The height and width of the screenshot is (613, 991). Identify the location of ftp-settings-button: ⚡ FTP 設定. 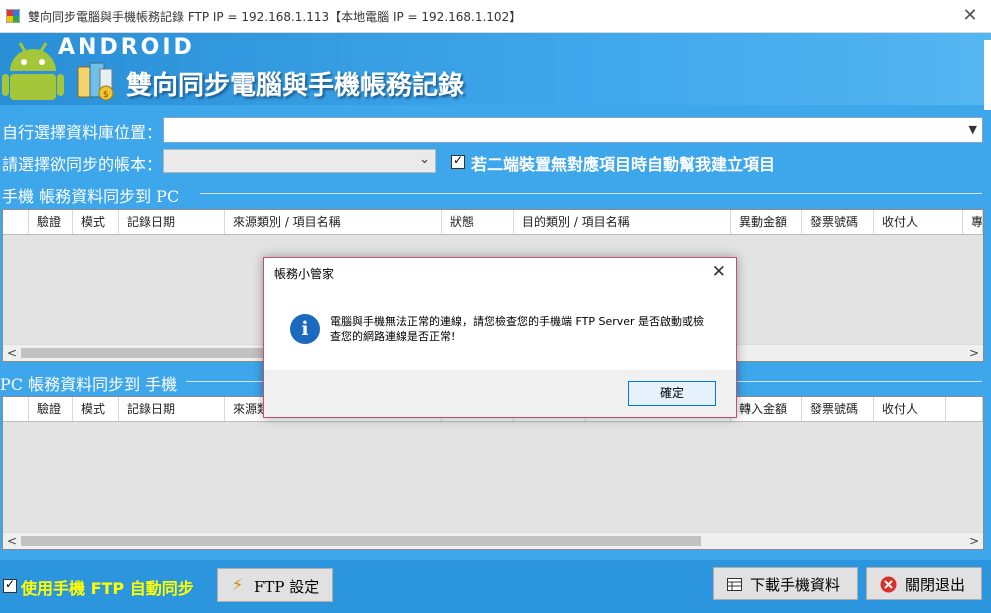
(275, 585).